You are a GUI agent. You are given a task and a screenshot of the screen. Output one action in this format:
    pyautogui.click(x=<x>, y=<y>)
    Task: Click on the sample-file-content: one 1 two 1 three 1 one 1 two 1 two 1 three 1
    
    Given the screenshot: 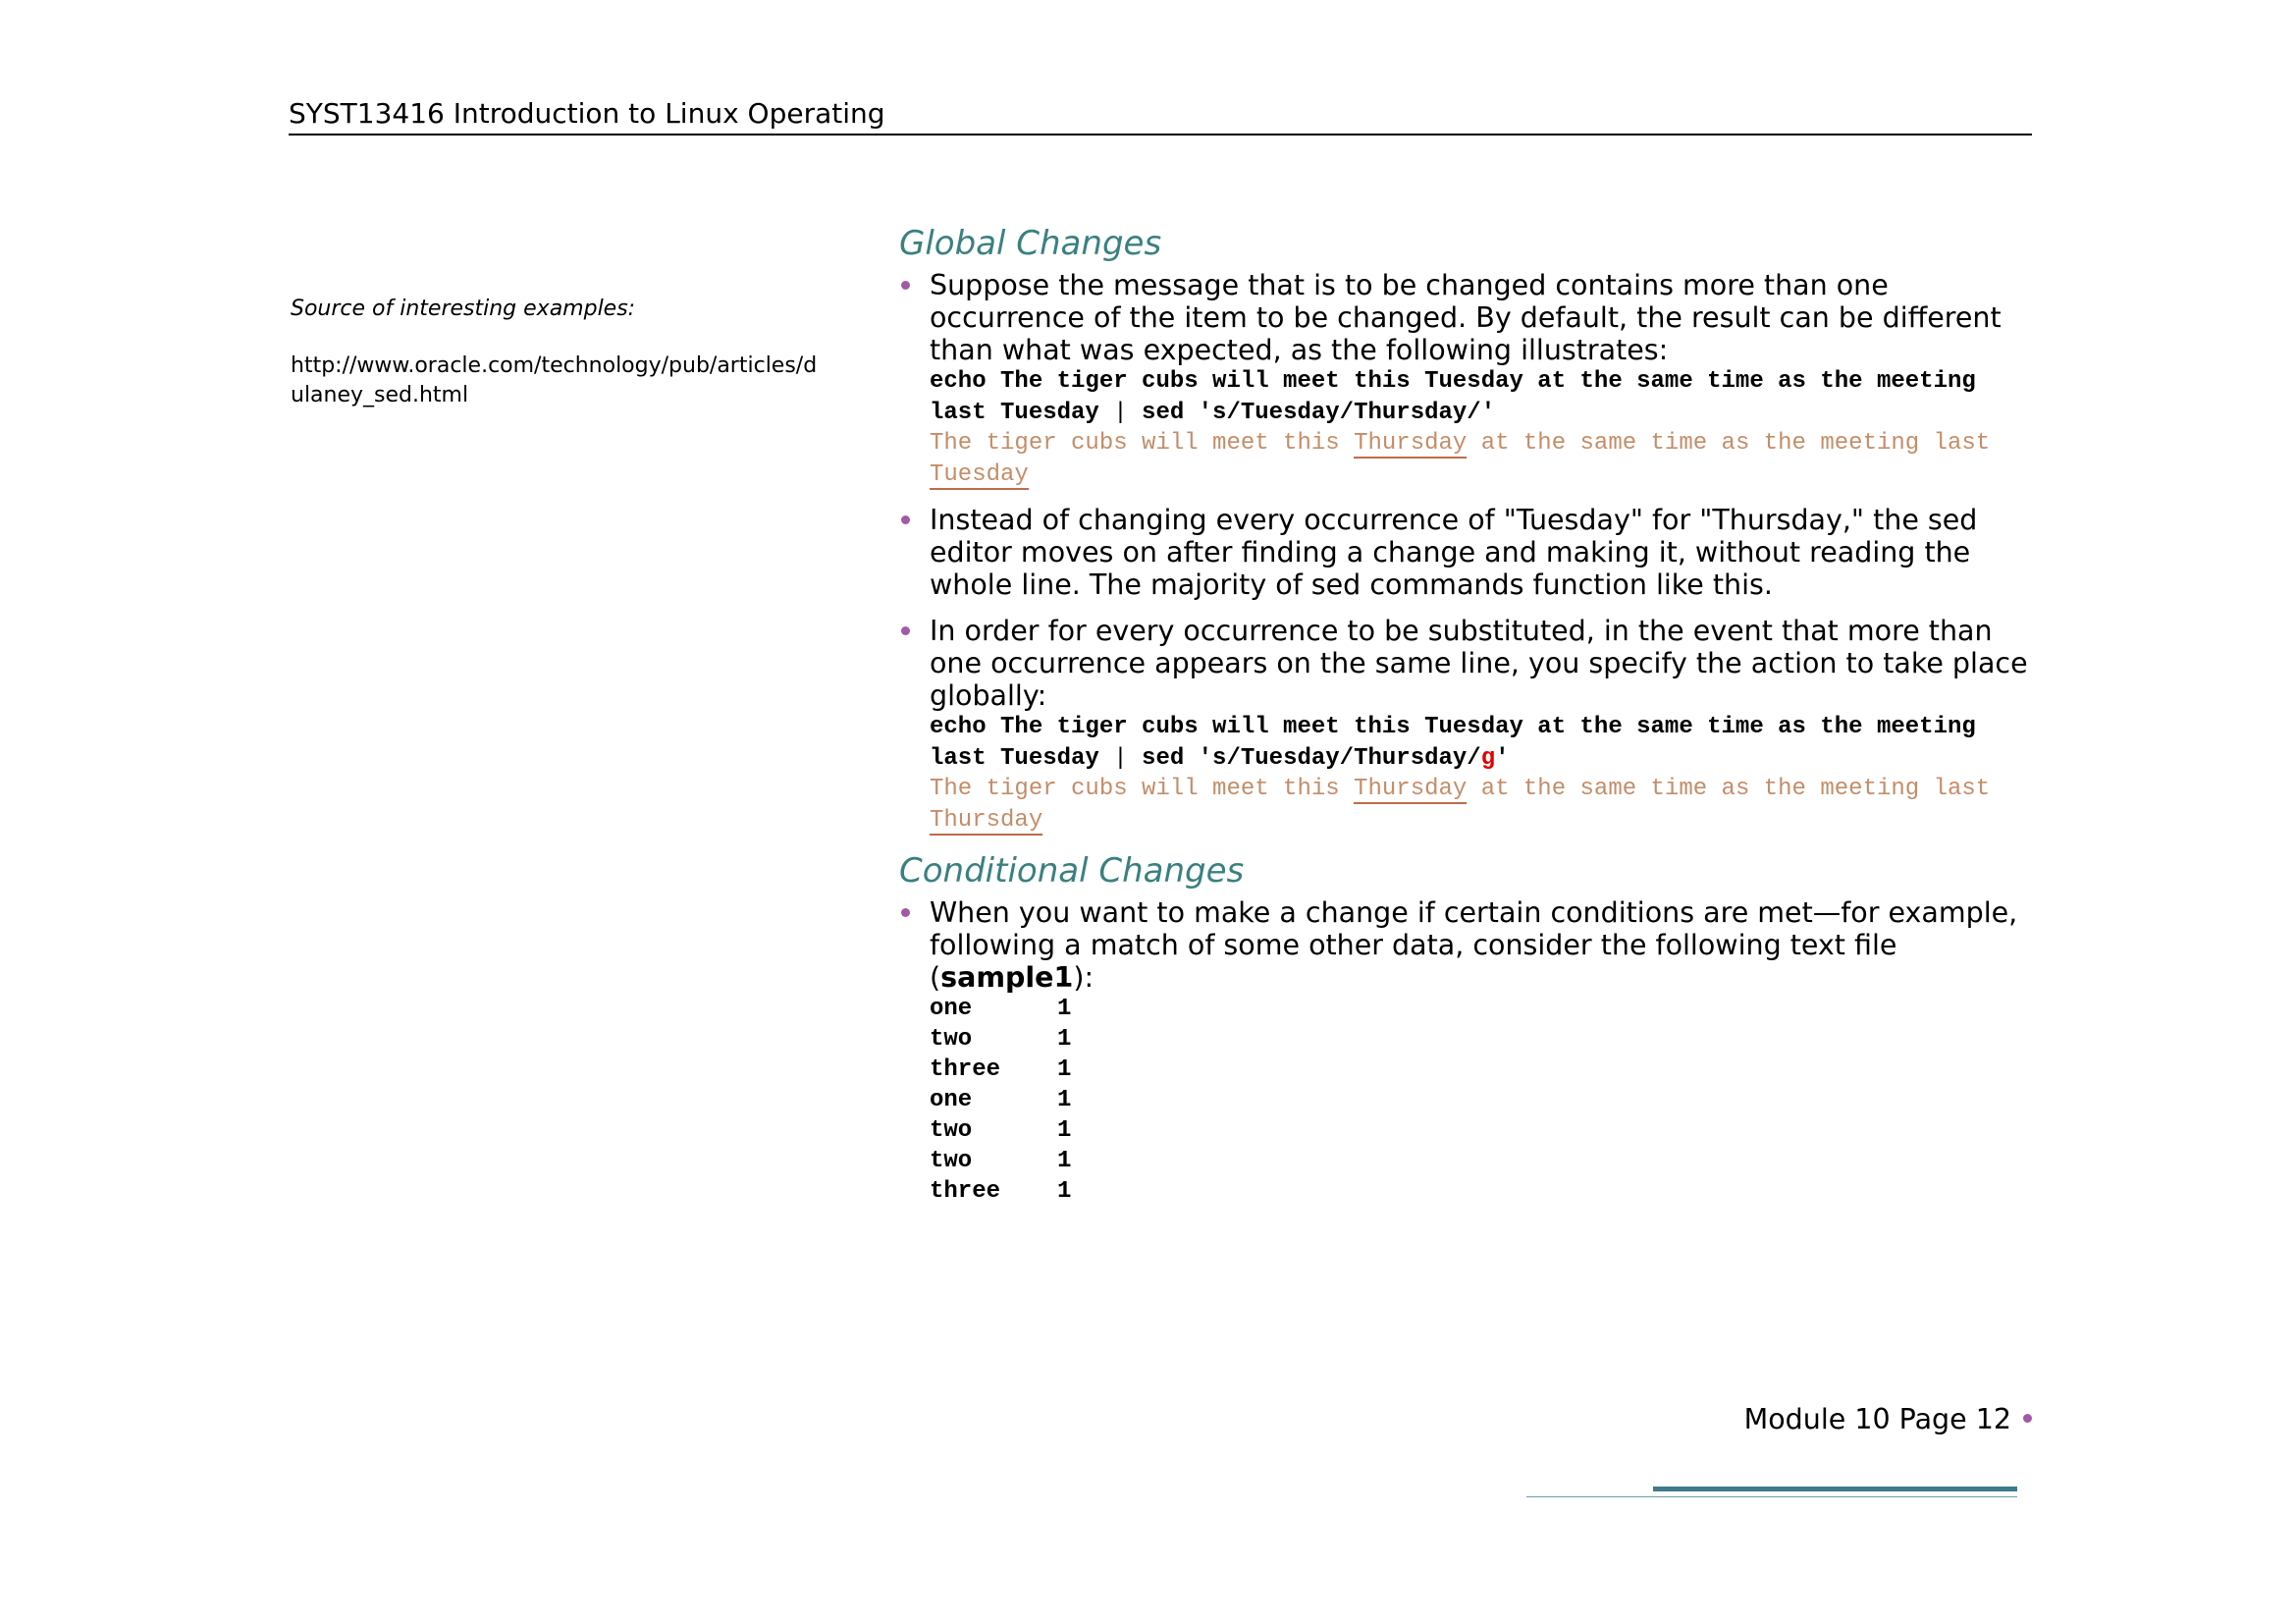 What is the action you would take?
    pyautogui.click(x=1479, y=1100)
    